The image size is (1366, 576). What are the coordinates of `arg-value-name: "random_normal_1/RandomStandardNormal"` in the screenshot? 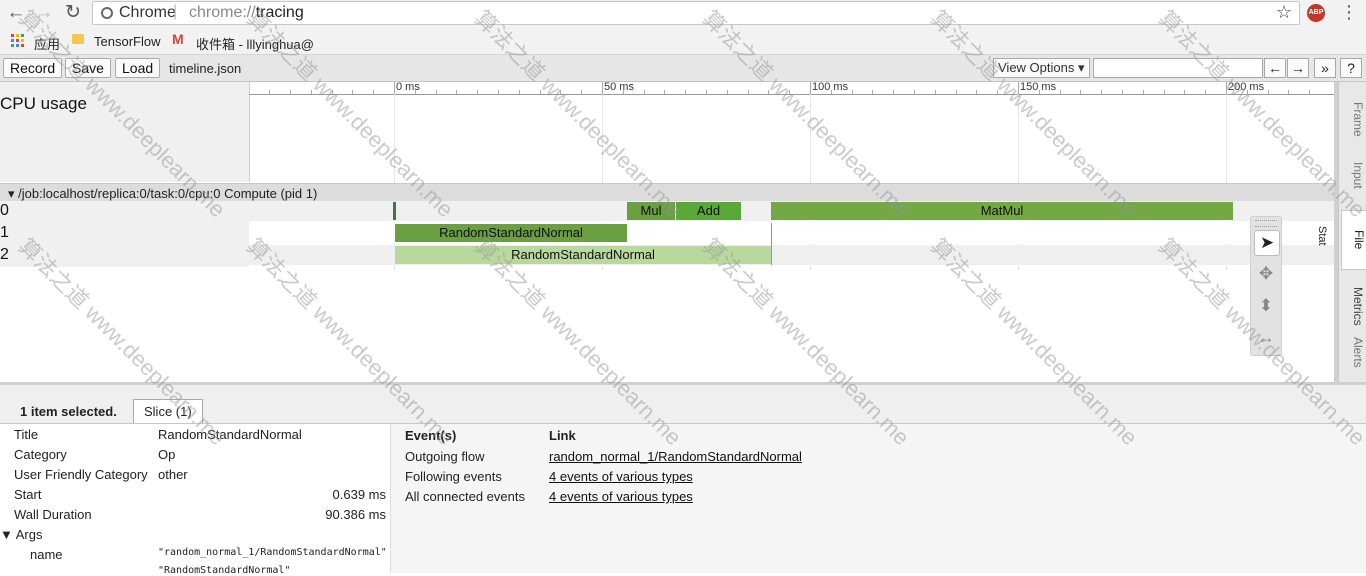 It's located at (272, 552).